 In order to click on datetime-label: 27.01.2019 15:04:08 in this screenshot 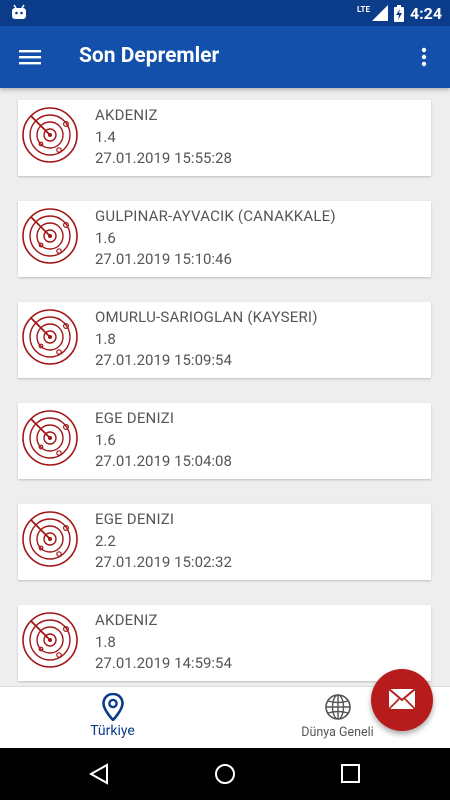, I will do `click(163, 461)`.